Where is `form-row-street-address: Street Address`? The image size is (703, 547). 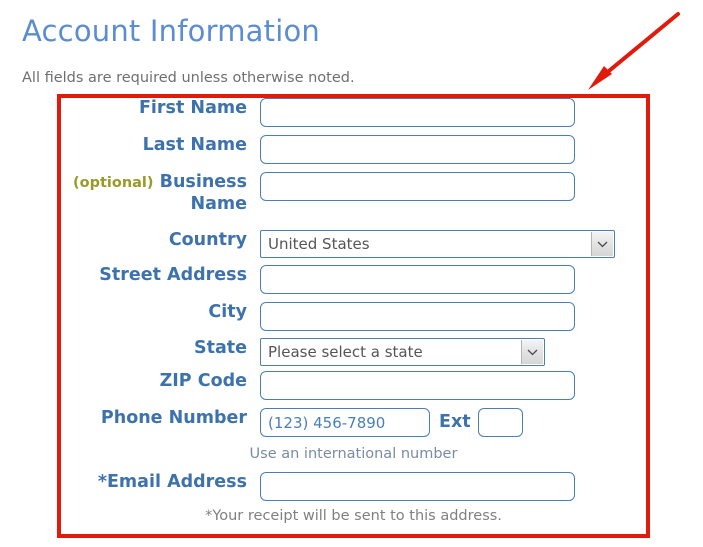 form-row-street-address: Street Address is located at coordinates (353, 279).